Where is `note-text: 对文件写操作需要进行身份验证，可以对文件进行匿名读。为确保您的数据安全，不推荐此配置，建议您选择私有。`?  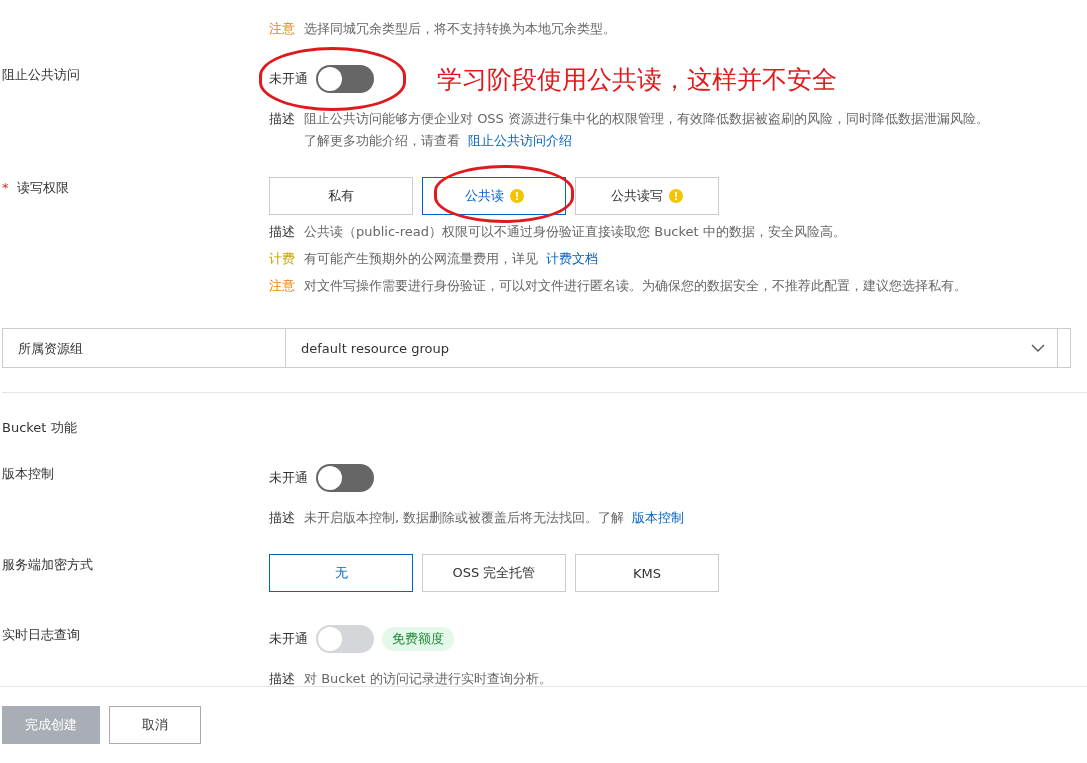 note-text: 对文件写操作需要进行身份验证，可以对文件进行匿名读。为确保您的数据安全，不推荐此配置，建议您选择私有。 is located at coordinates (635, 285).